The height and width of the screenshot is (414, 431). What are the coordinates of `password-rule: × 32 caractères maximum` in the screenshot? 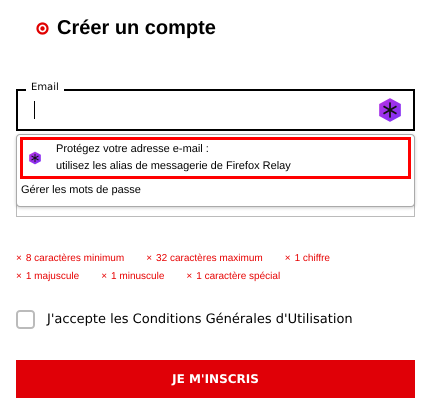 It's located at (204, 259).